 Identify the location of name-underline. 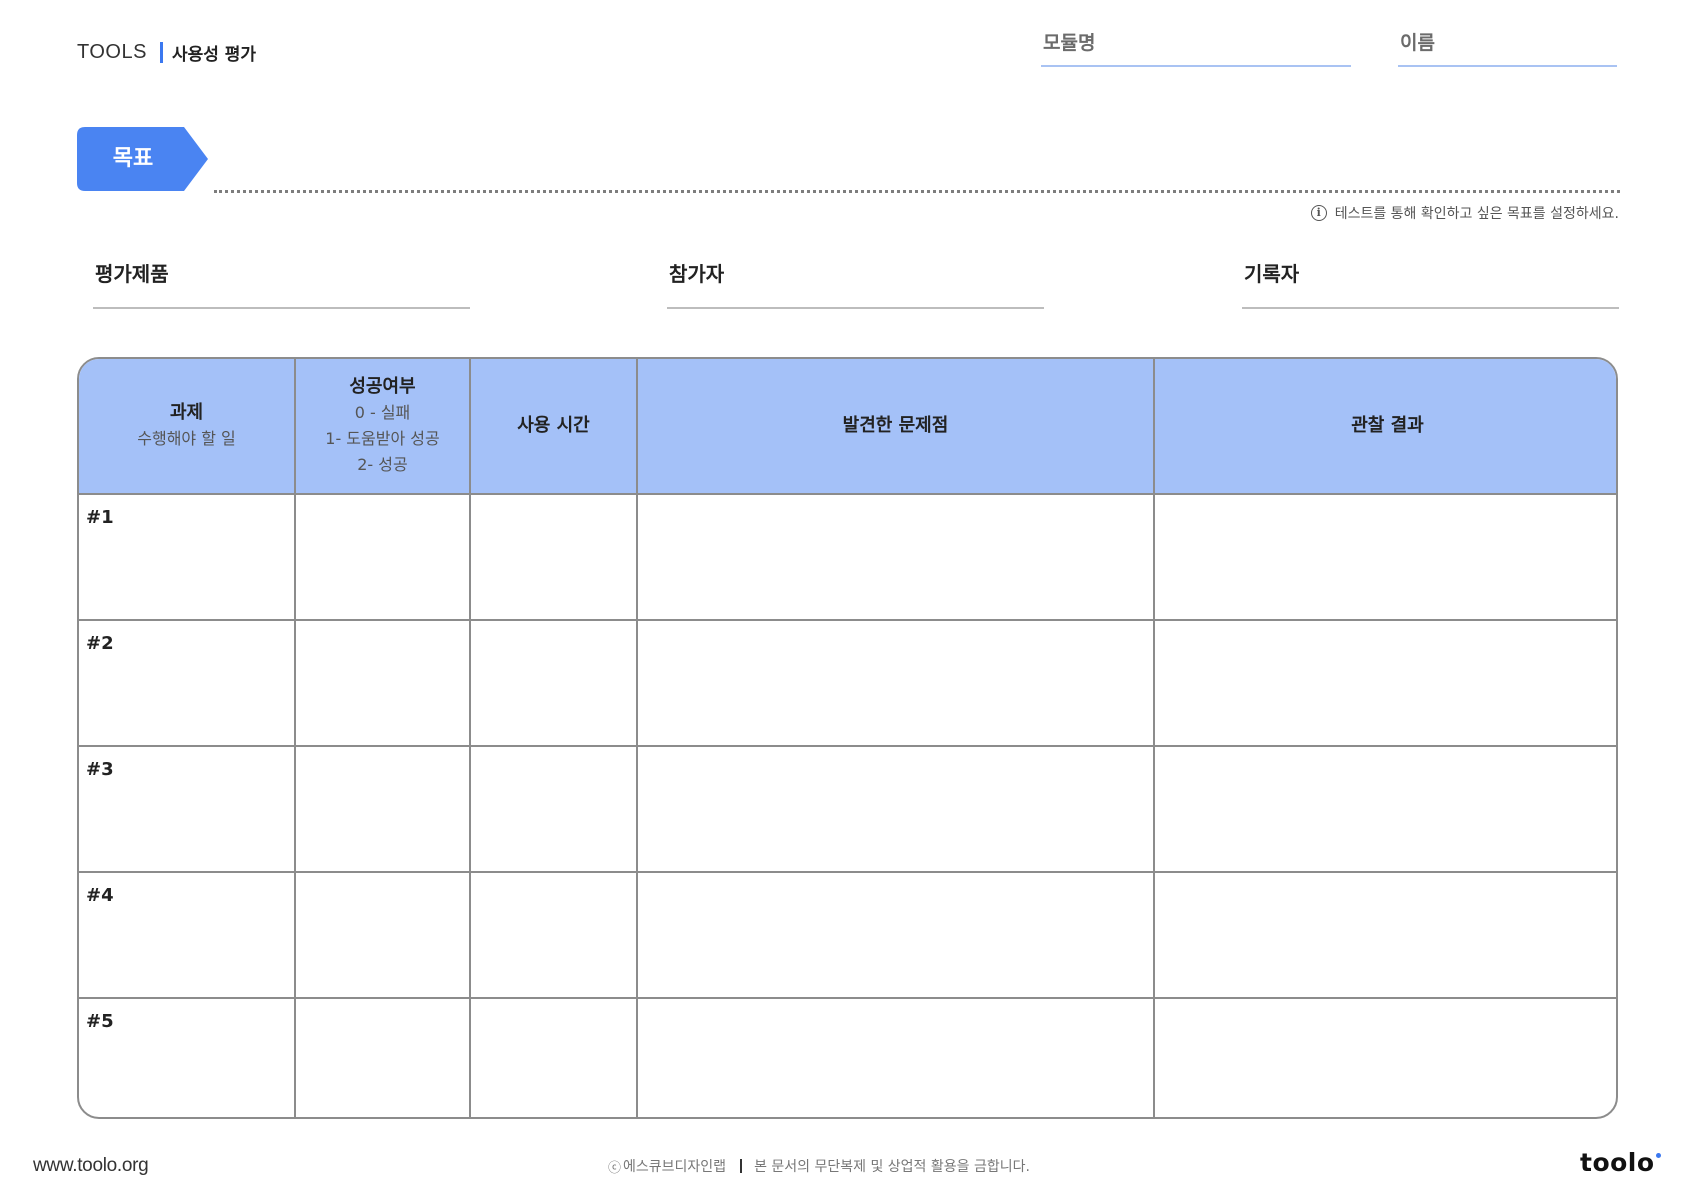
(1507, 66).